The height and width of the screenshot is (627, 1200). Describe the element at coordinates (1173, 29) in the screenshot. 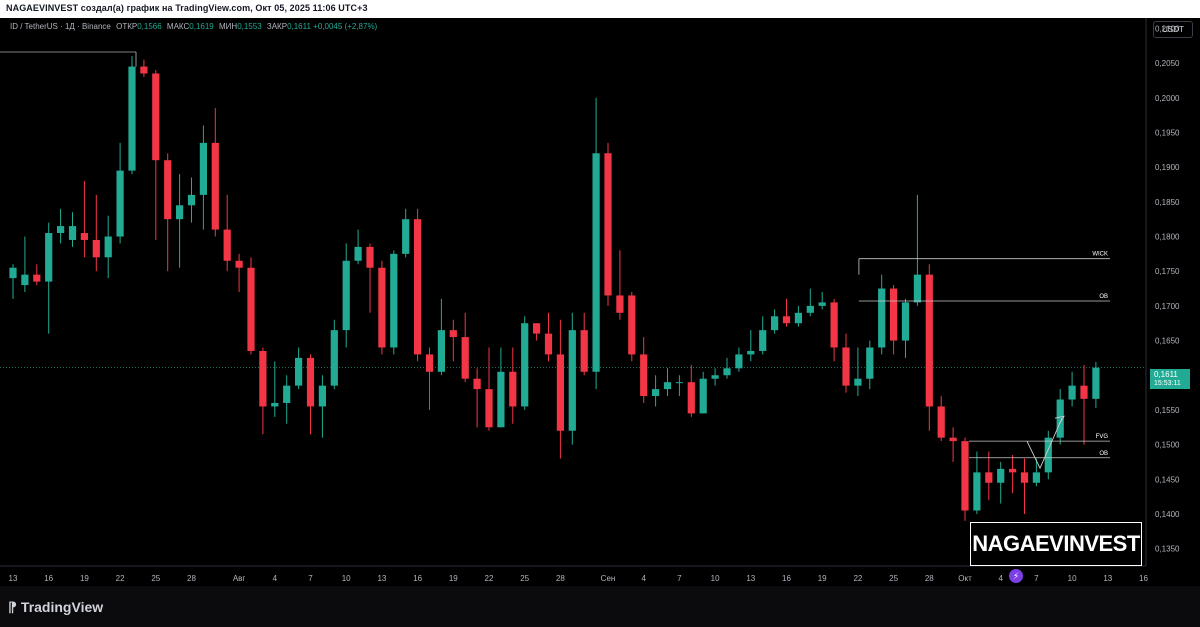

I see `currency-button: USDT` at that location.